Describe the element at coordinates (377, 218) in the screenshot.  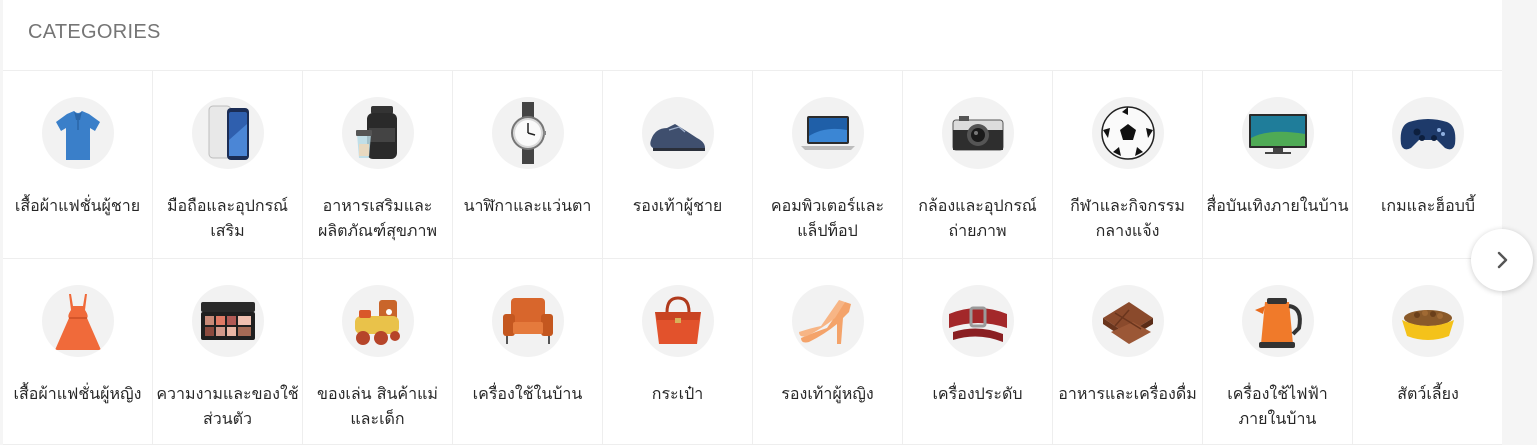
I see `category-label: อาหารเสริมและผลิตภัณฑ์สุขภาพ` at that location.